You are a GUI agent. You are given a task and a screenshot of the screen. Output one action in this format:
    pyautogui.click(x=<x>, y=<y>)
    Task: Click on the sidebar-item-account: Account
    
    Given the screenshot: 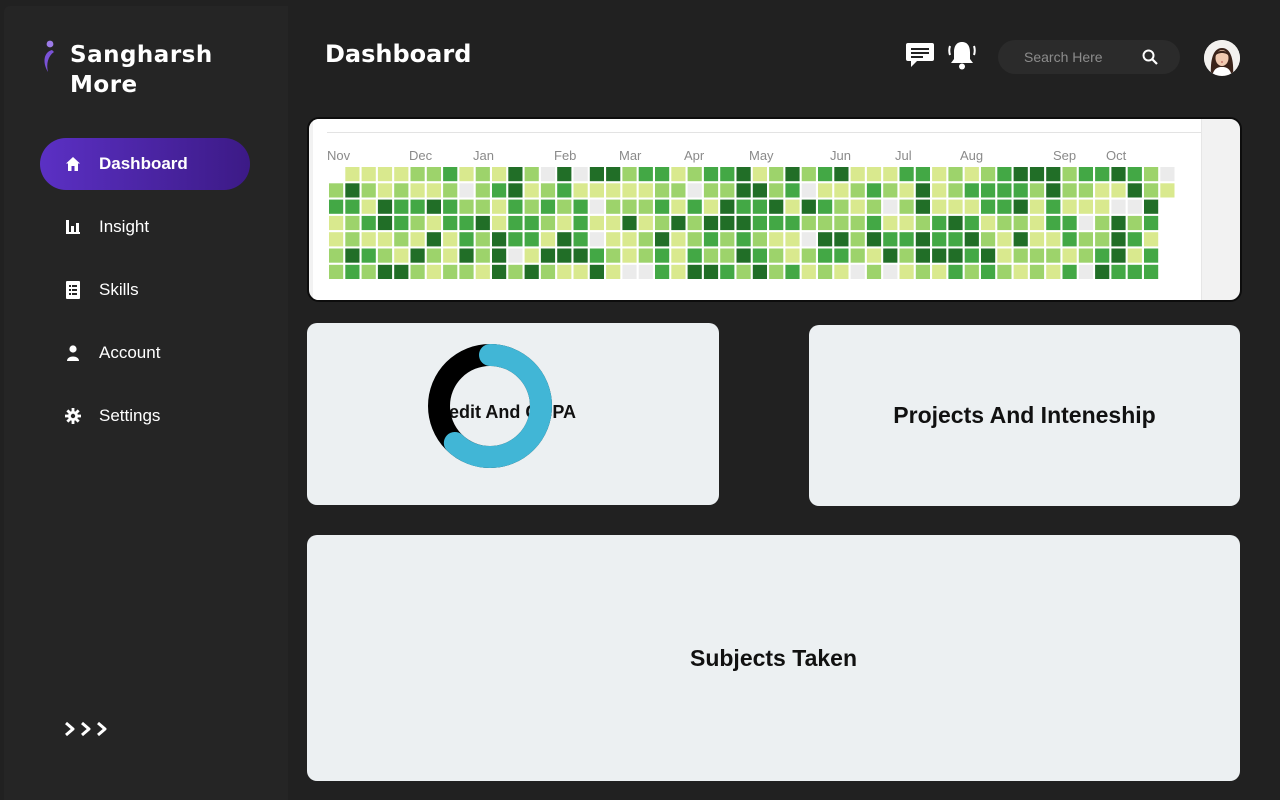 What is the action you would take?
    pyautogui.click(x=145, y=353)
    